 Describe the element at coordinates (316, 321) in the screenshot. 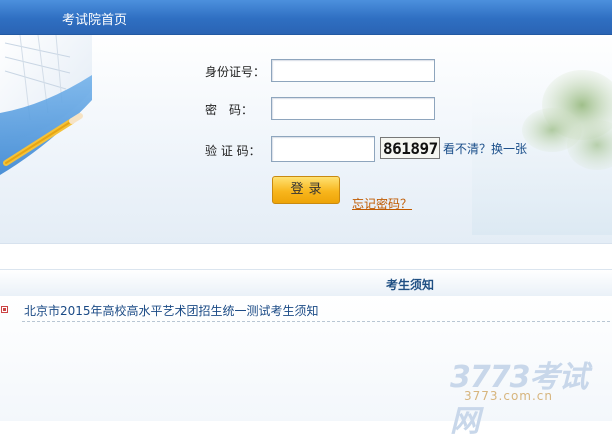

I see `divider` at that location.